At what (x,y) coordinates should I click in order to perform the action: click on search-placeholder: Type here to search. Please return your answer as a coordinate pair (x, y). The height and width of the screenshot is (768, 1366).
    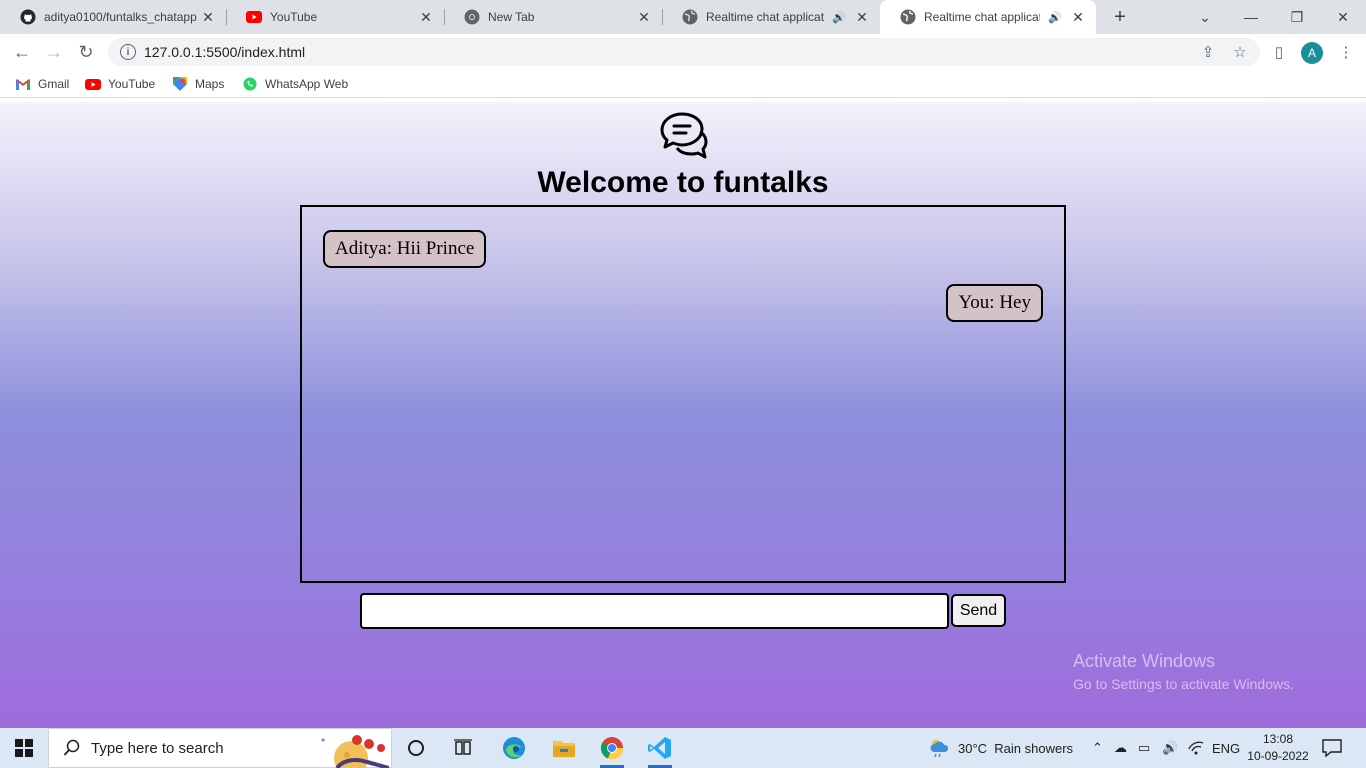
    Looking at the image, I should click on (157, 748).